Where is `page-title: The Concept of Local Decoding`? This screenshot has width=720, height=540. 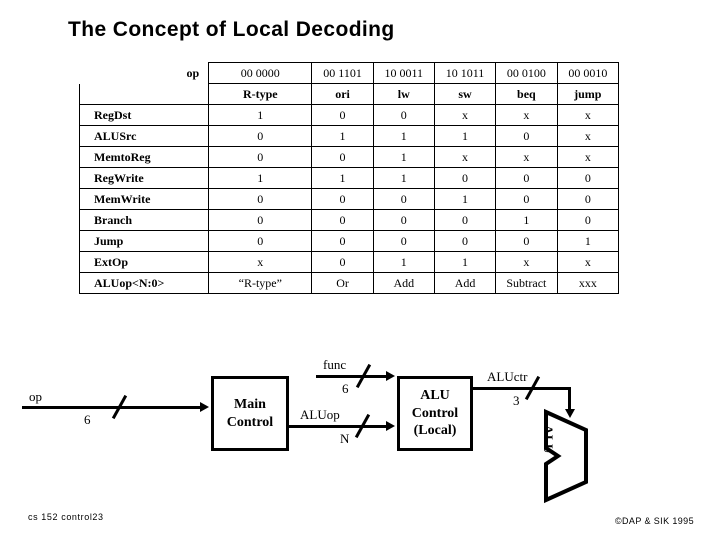 page-title: The Concept of Local Decoding is located at coordinates (231, 29).